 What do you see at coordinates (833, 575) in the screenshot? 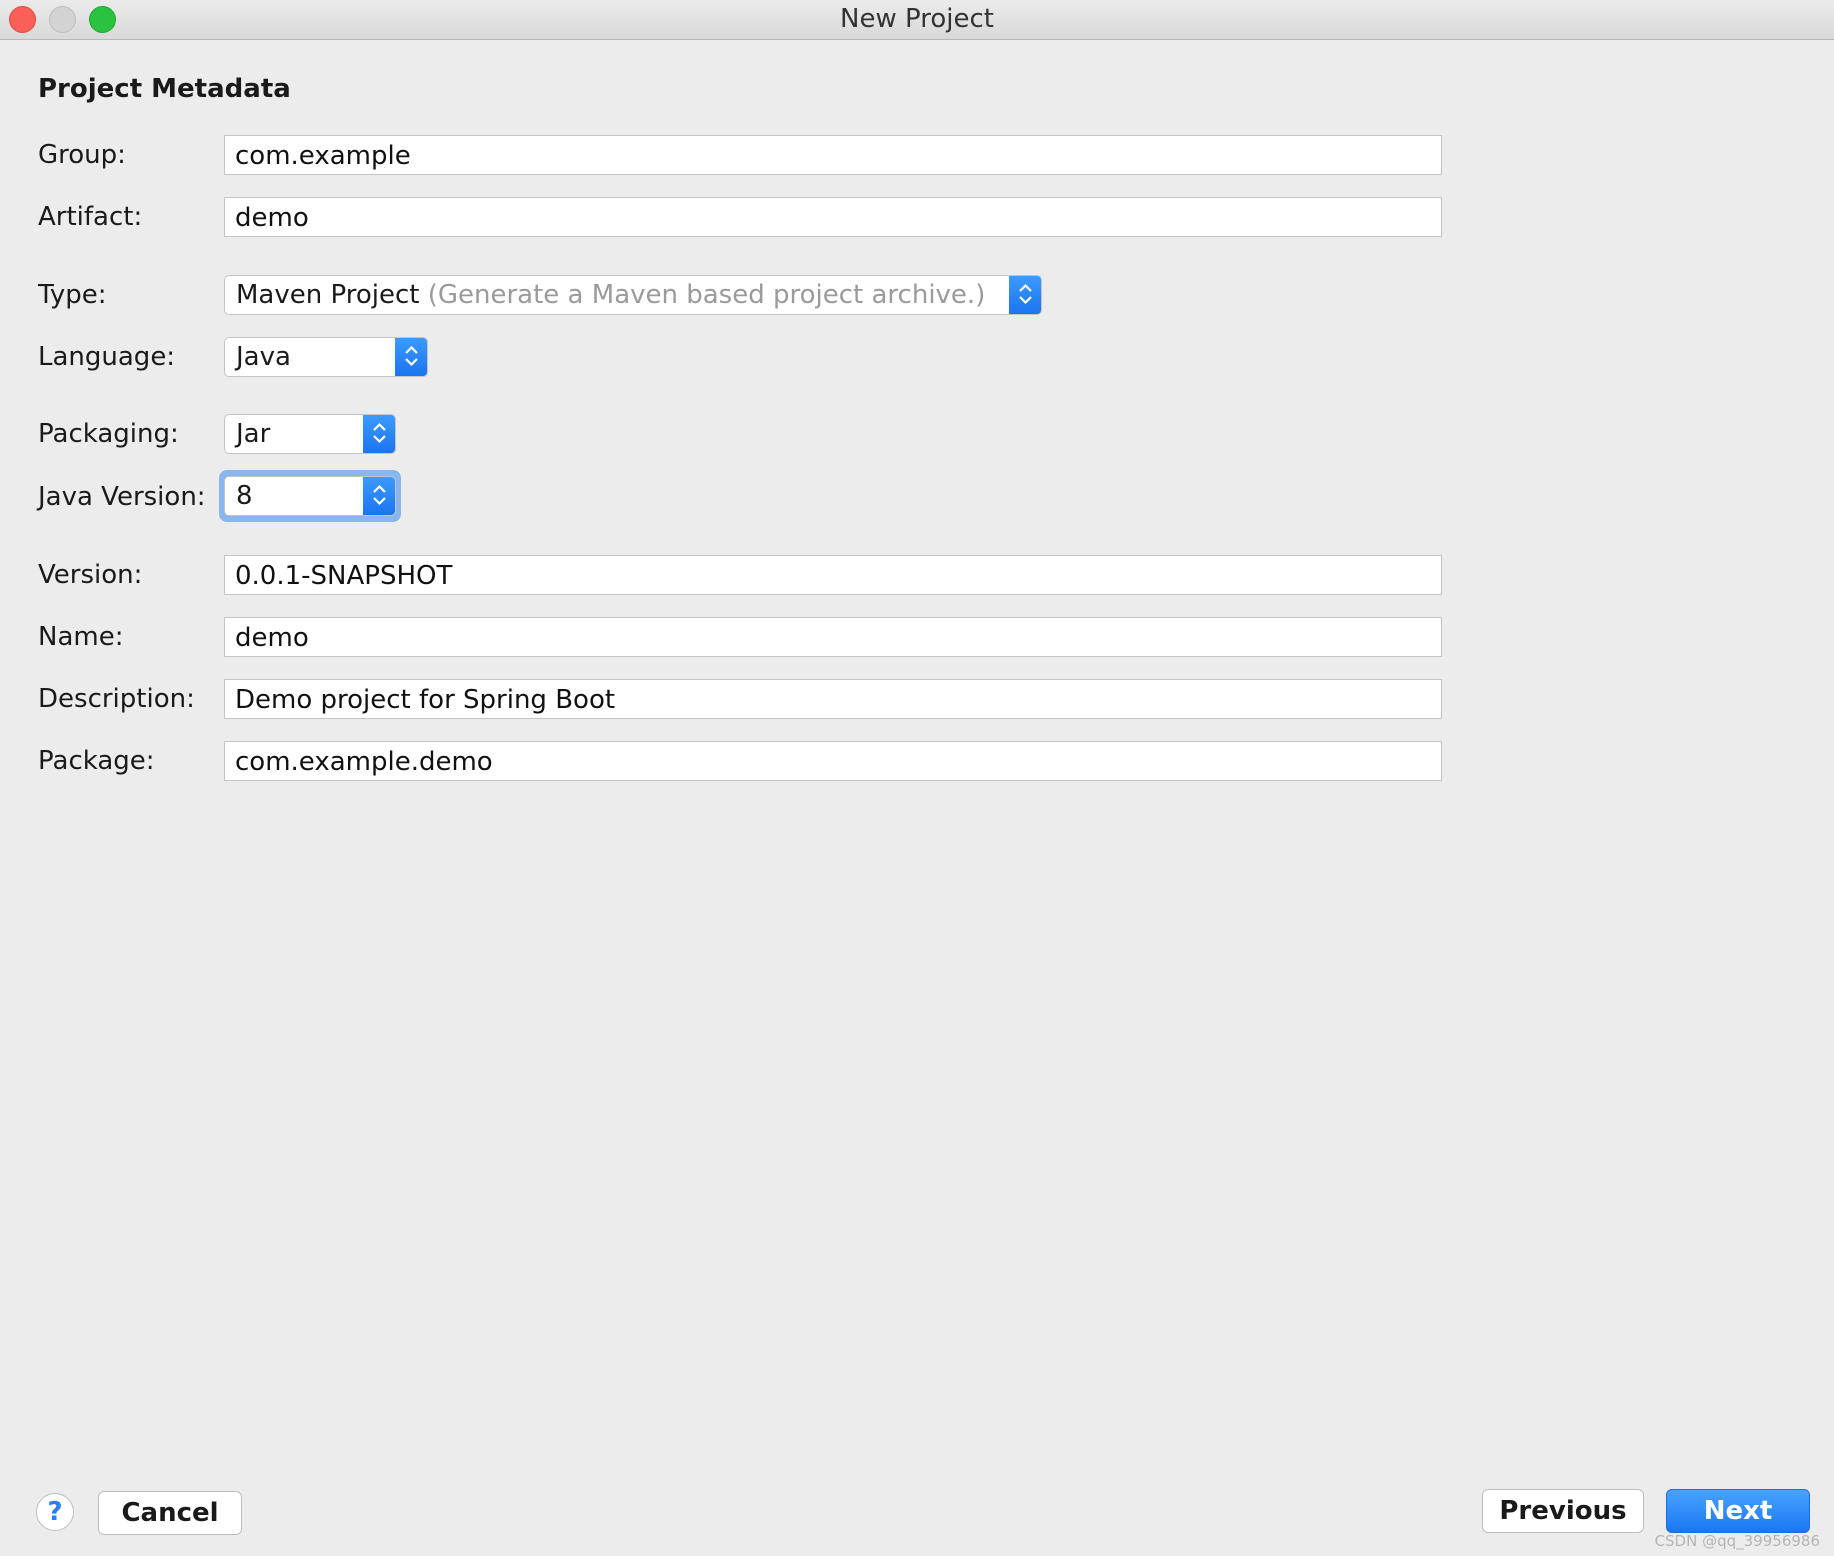
I see `version-field: 0.0.1-SNAPSHOT` at bounding box center [833, 575].